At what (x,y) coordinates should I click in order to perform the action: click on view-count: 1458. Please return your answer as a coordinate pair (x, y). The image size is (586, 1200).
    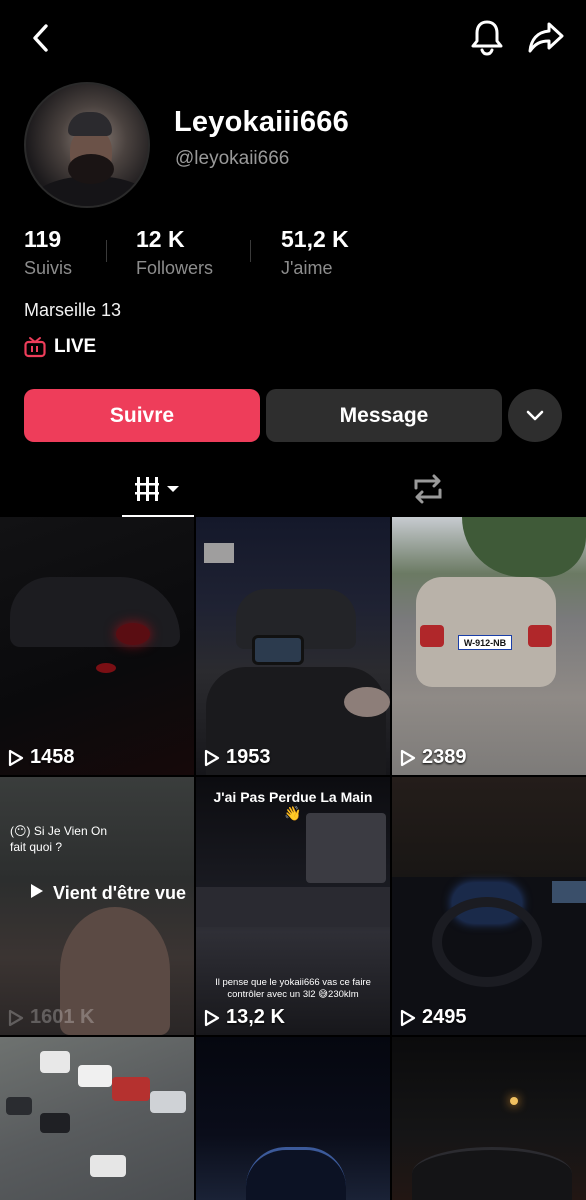
    Looking at the image, I should click on (41, 757).